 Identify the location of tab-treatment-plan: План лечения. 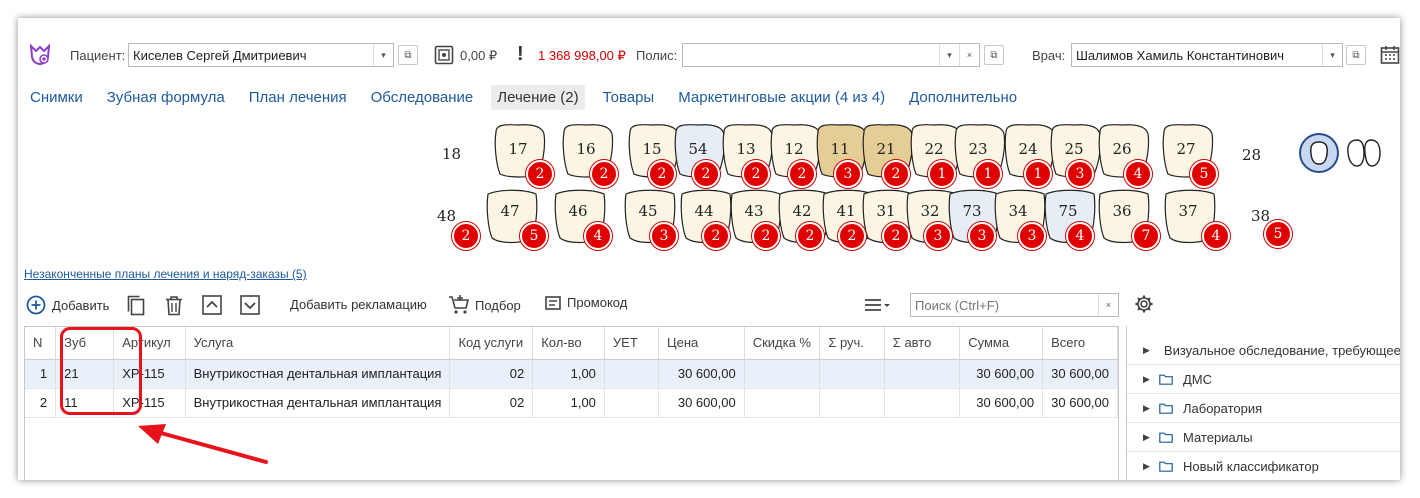
(298, 97).